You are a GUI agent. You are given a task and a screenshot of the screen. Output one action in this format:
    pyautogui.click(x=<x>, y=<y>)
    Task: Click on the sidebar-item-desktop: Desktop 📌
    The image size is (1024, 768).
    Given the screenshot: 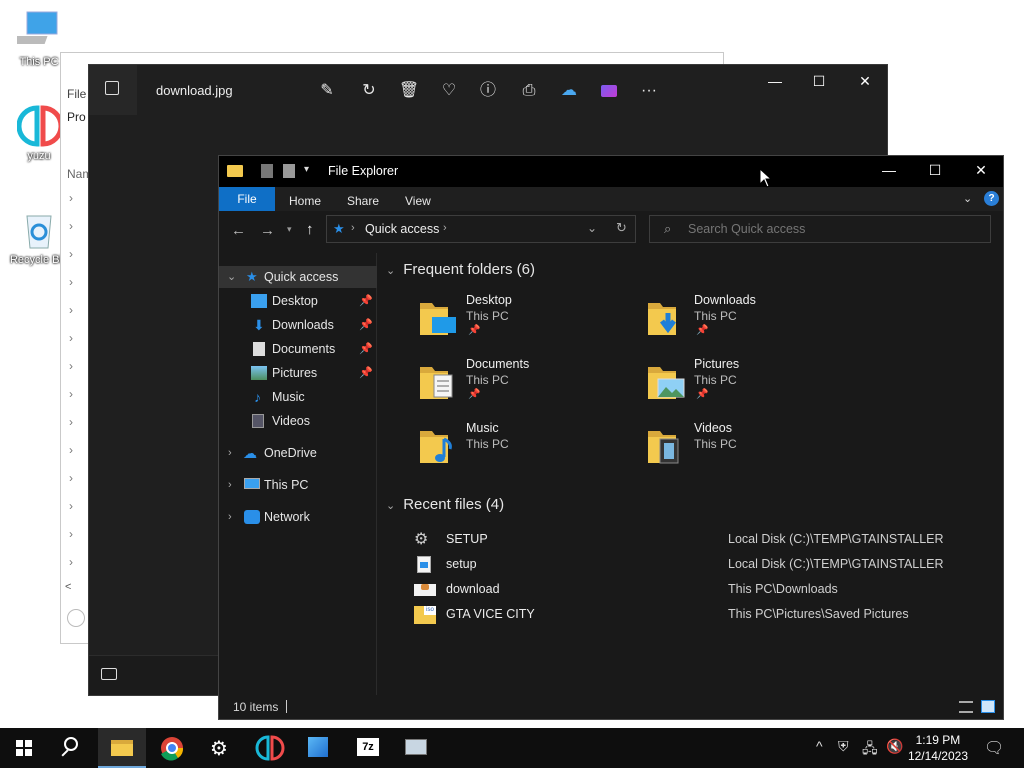 What is the action you would take?
    pyautogui.click(x=298, y=301)
    